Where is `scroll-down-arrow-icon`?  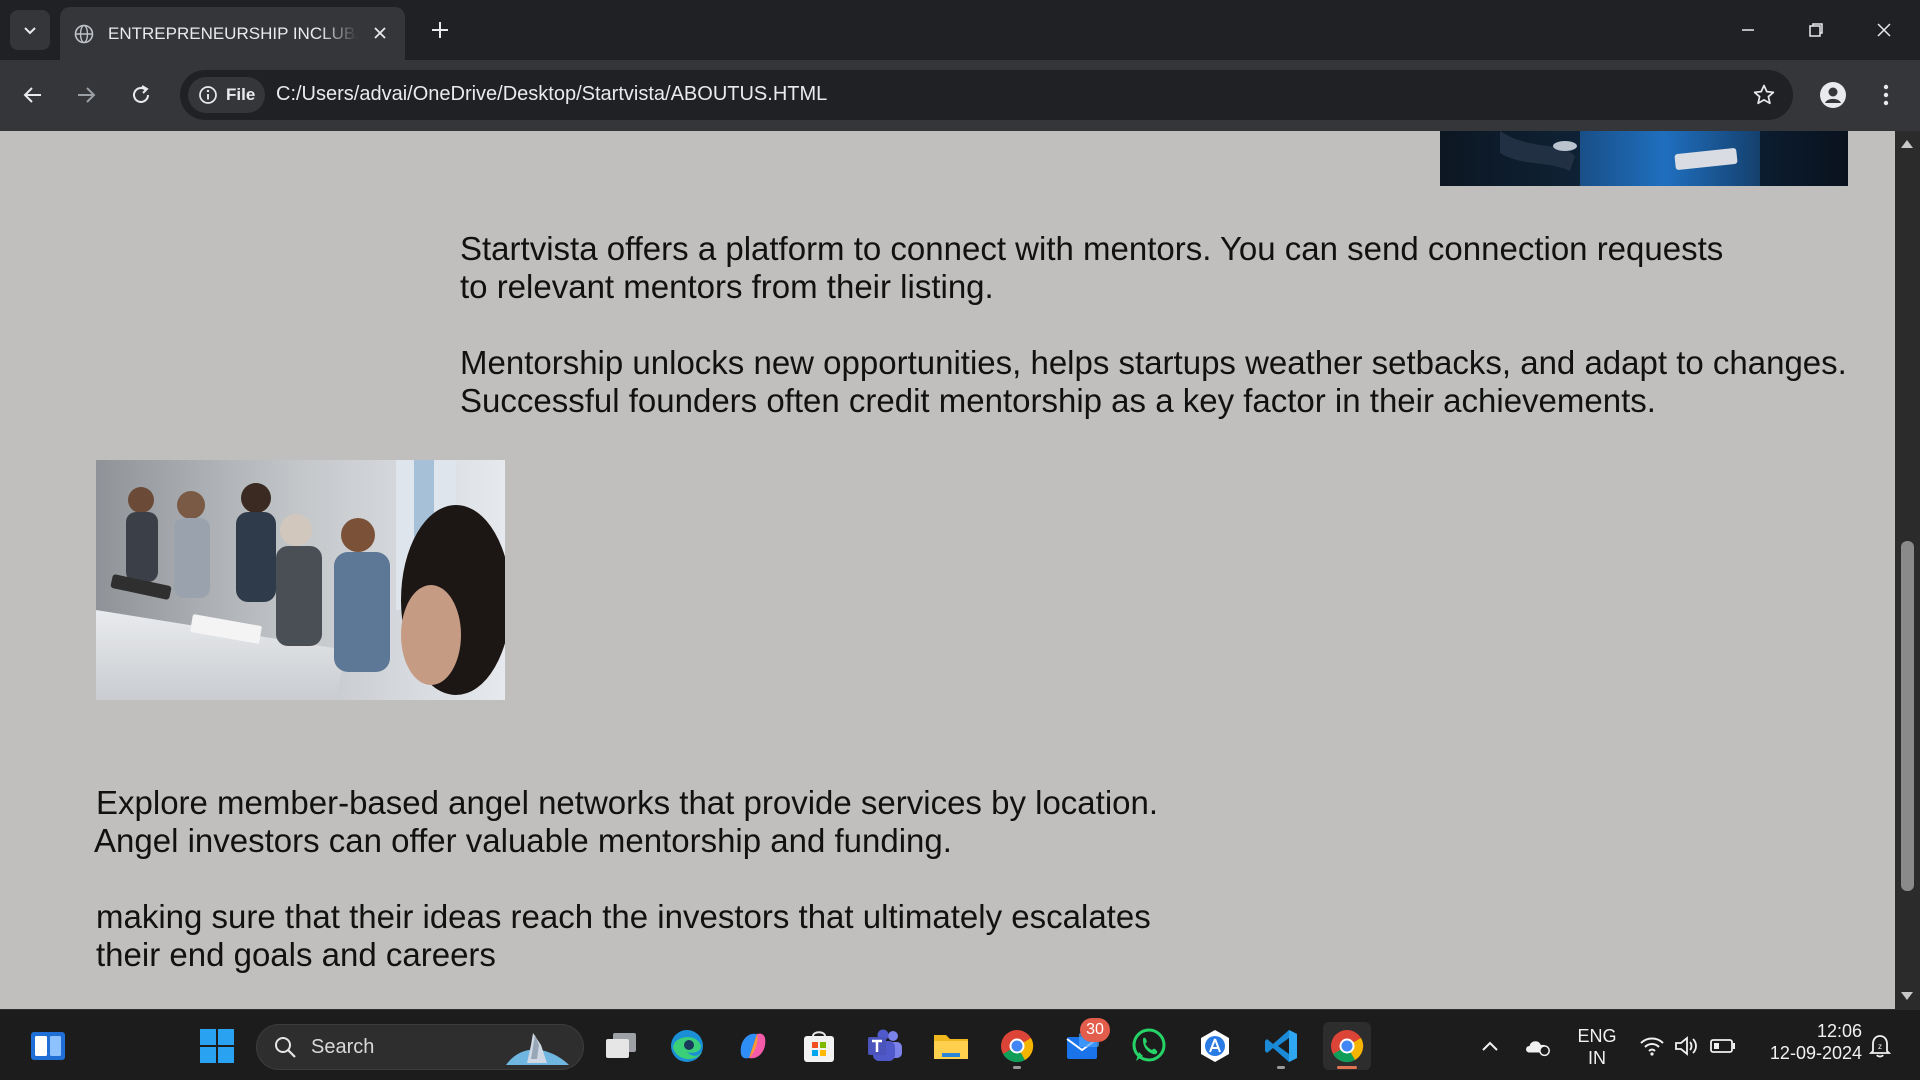
scroll-down-arrow-icon is located at coordinates (1907, 996).